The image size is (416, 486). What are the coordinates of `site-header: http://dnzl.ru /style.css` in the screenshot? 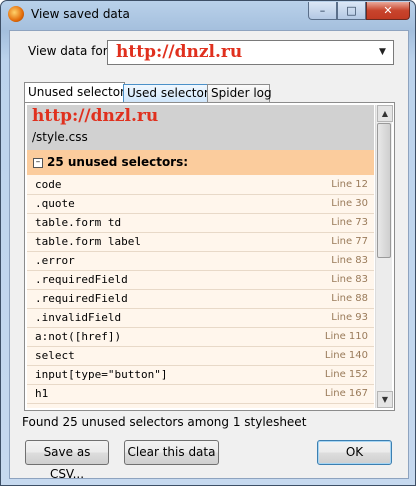 It's located at (200, 127).